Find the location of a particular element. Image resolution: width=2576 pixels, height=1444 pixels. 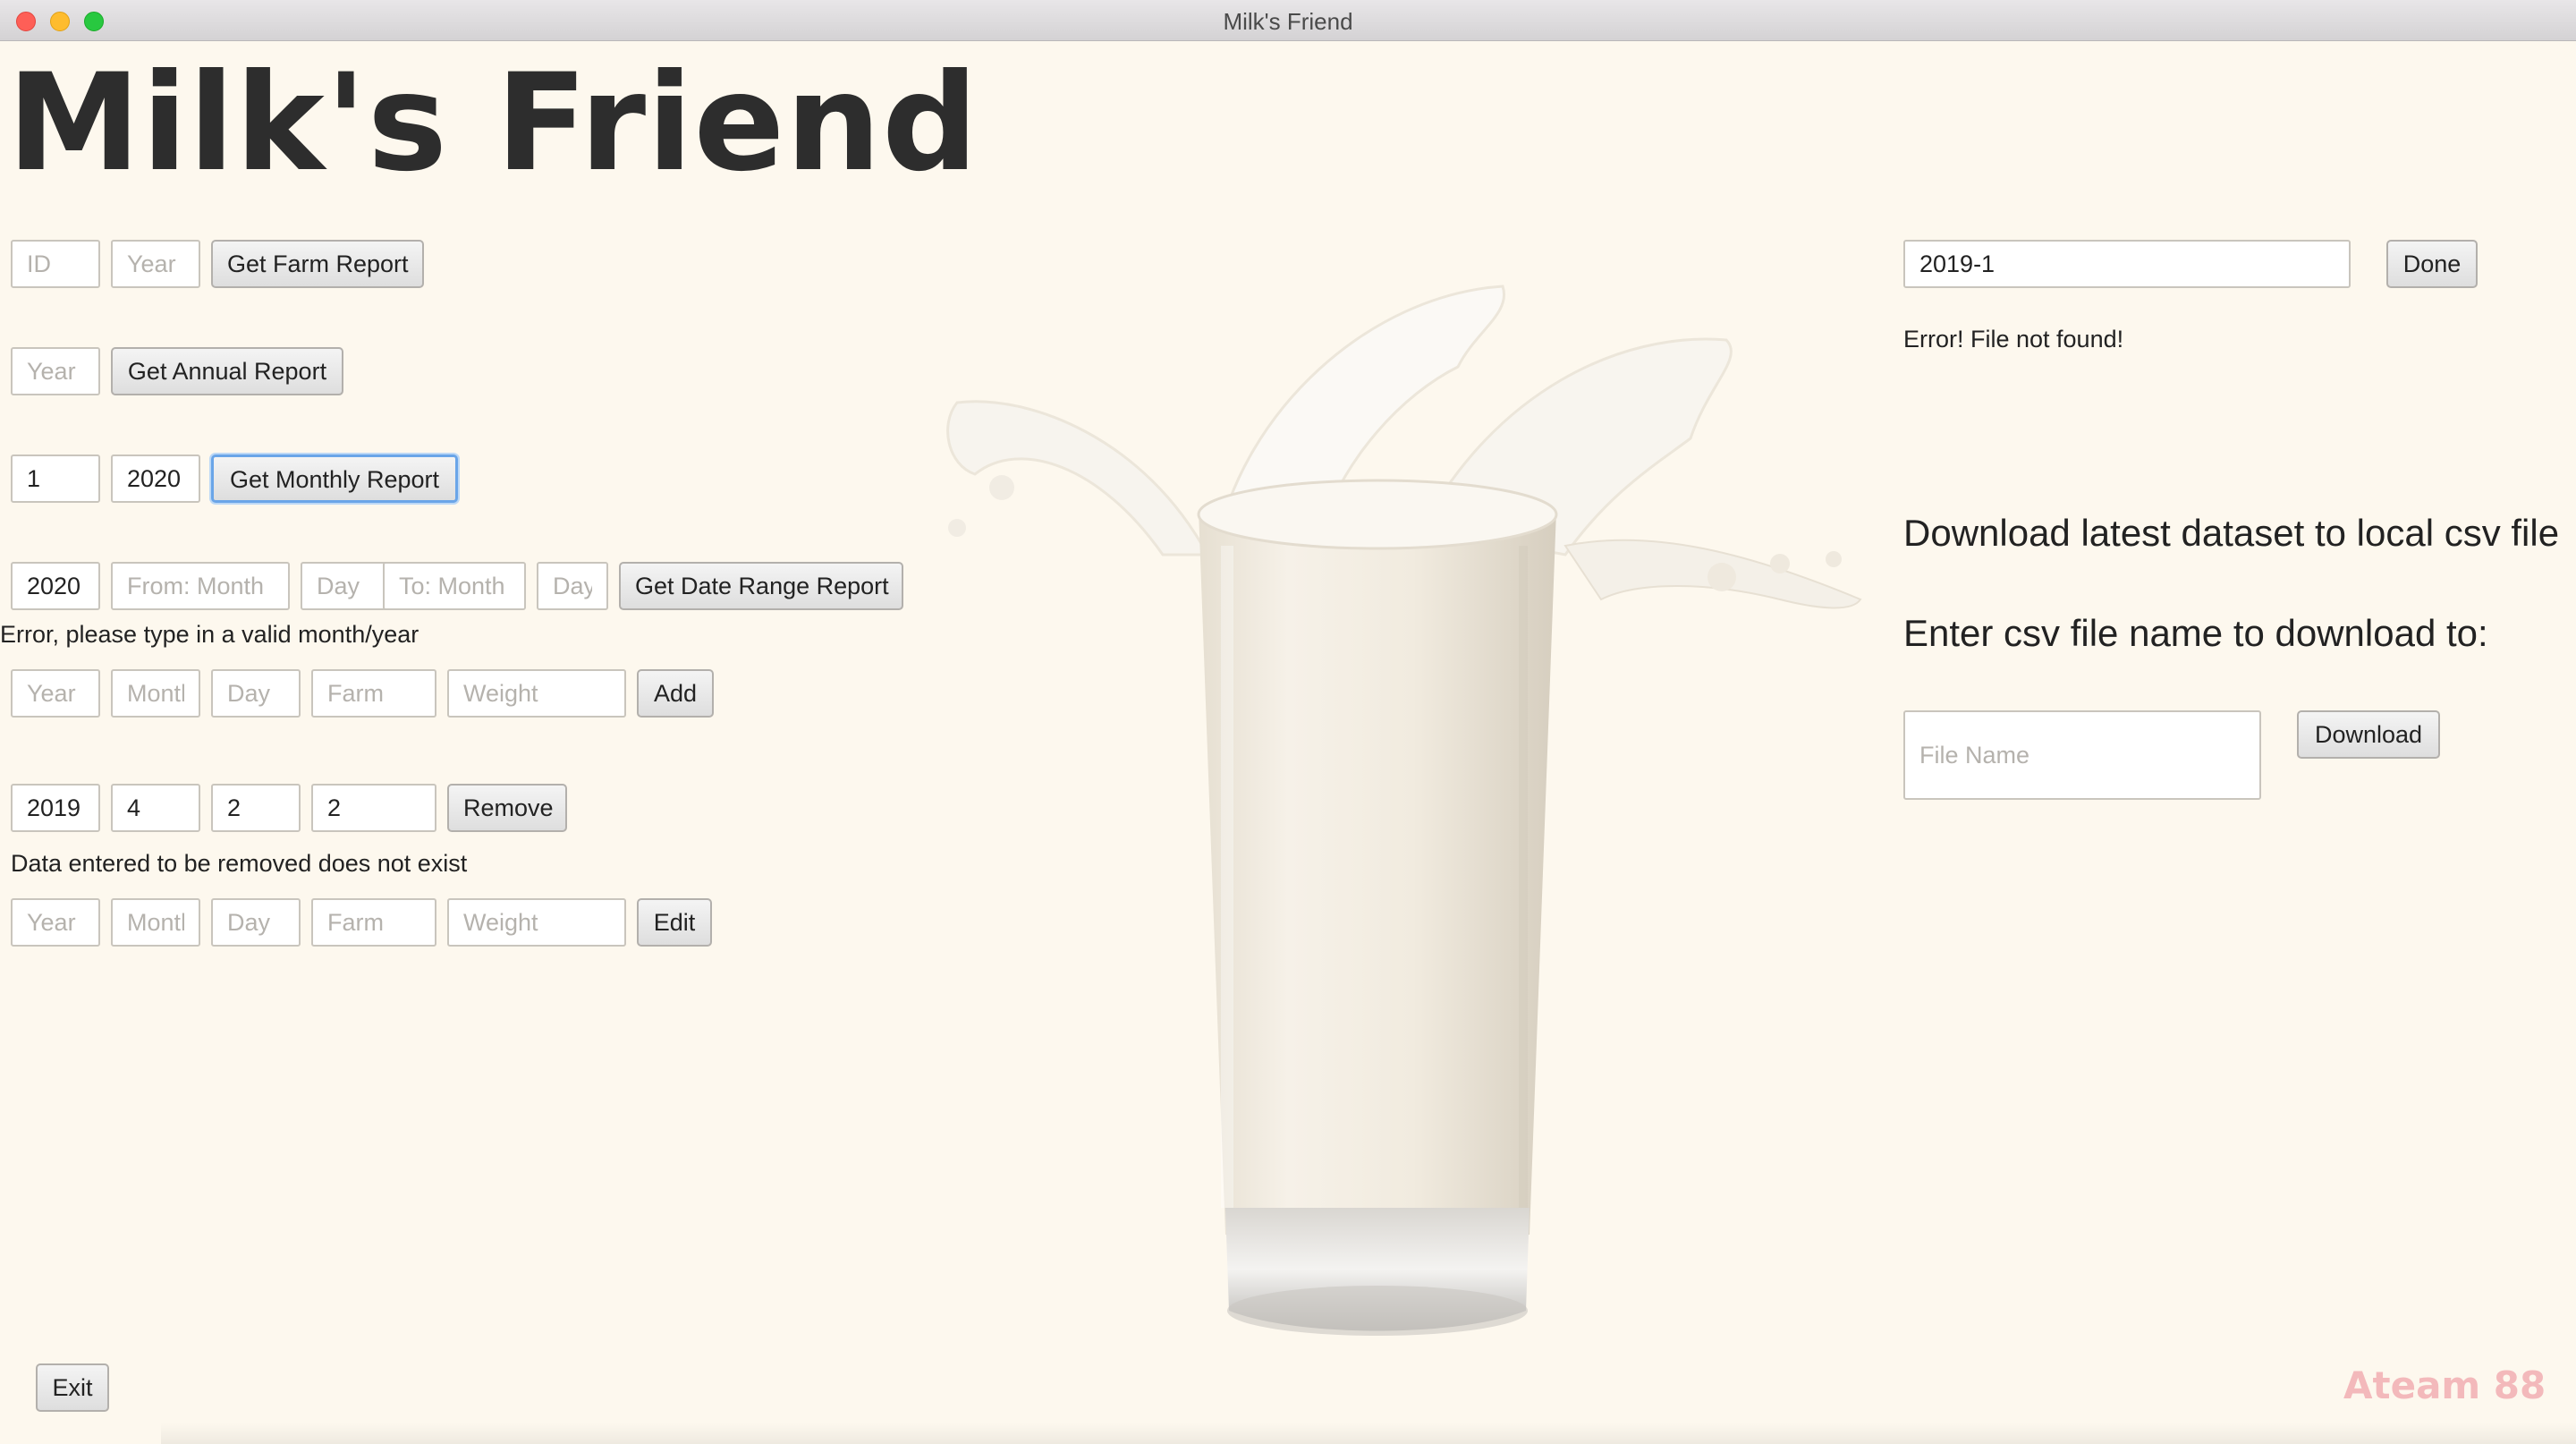

date-range-error-text: Error, please type in a valid month/year is located at coordinates (209, 634).